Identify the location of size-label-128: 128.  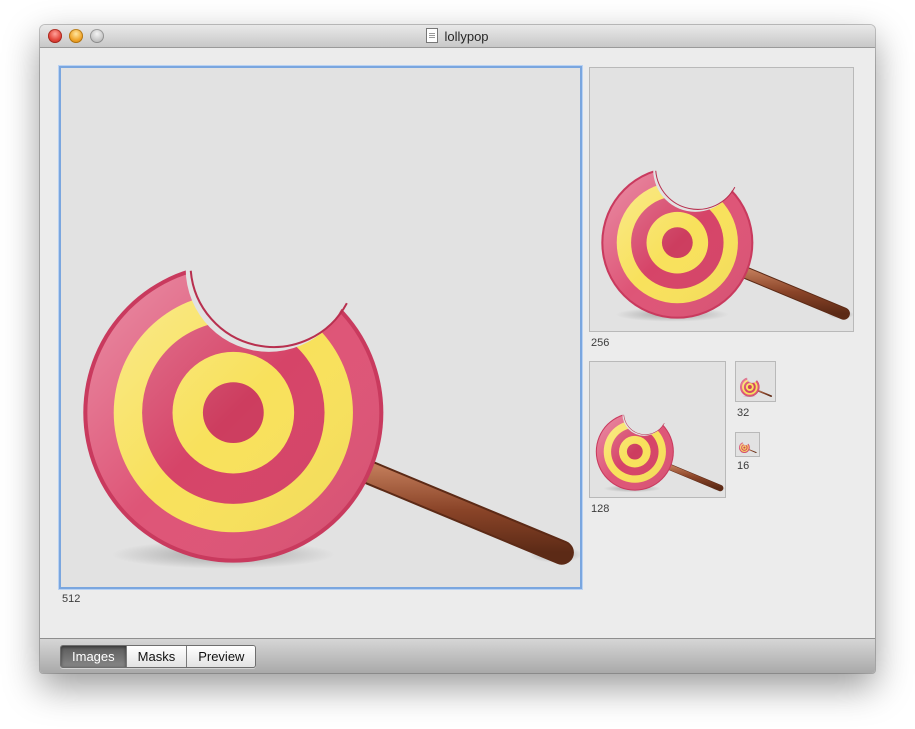
(600, 509).